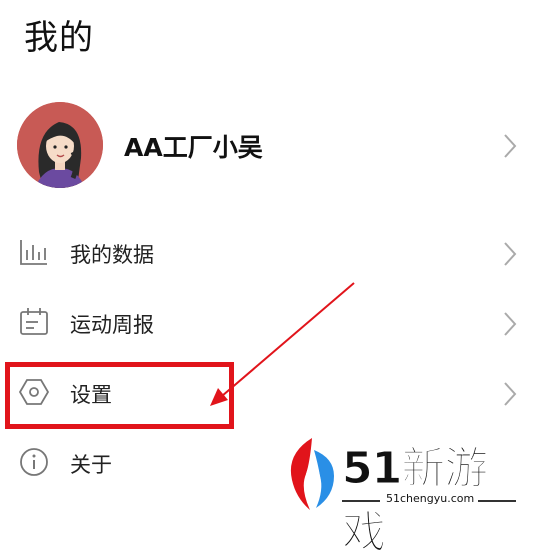 This screenshot has width=542, height=560. I want to click on menu-item-my-data: 我的数据, so click(271, 254).